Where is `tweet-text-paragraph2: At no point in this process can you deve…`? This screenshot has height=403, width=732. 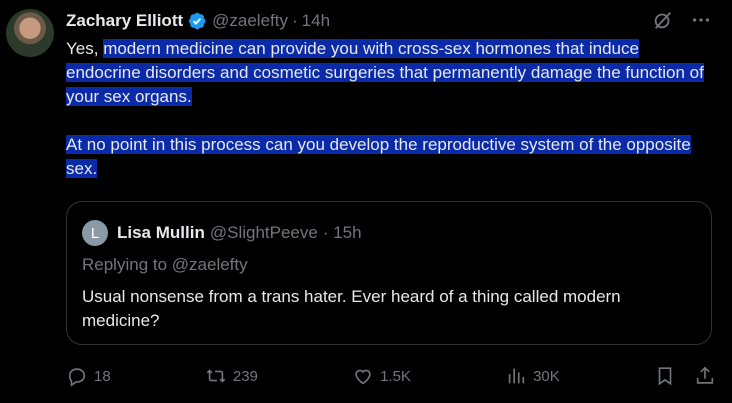
tweet-text-paragraph2: At no point in this process can you deve… is located at coordinates (378, 156).